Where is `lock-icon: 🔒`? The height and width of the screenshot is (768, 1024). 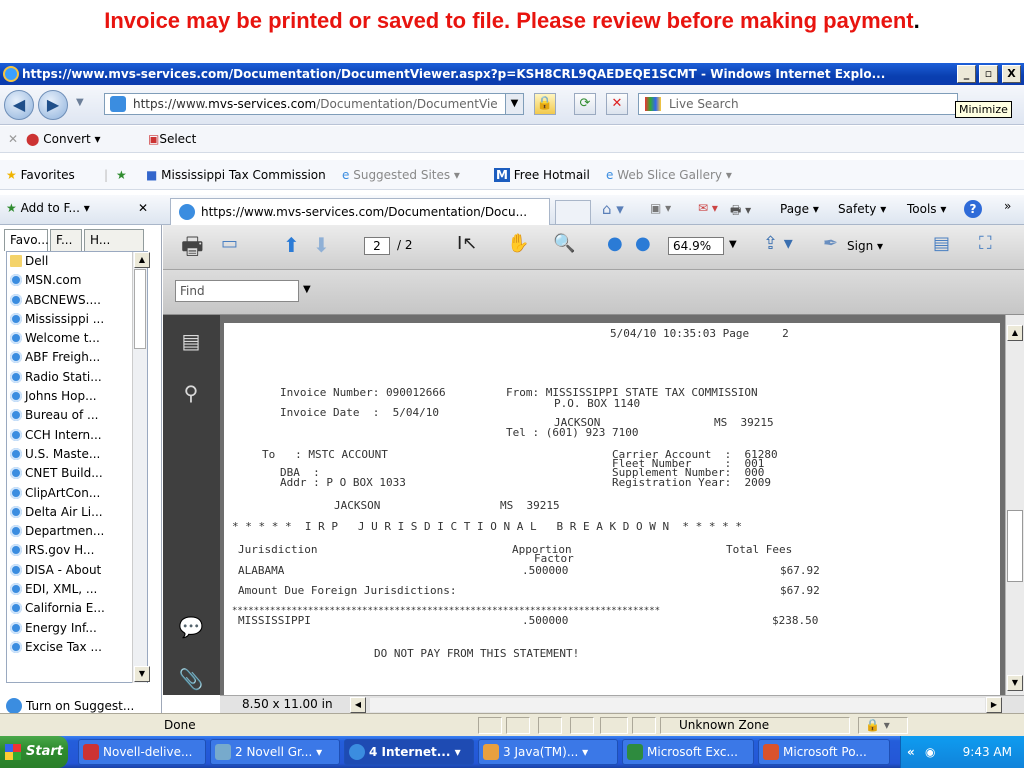
lock-icon: 🔒 is located at coordinates (545, 104).